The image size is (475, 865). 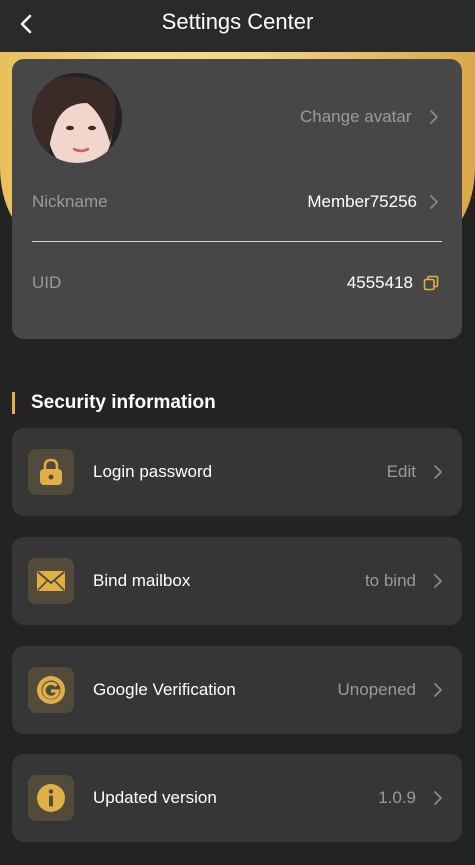 I want to click on list-item-value: Edit, so click(x=401, y=471).